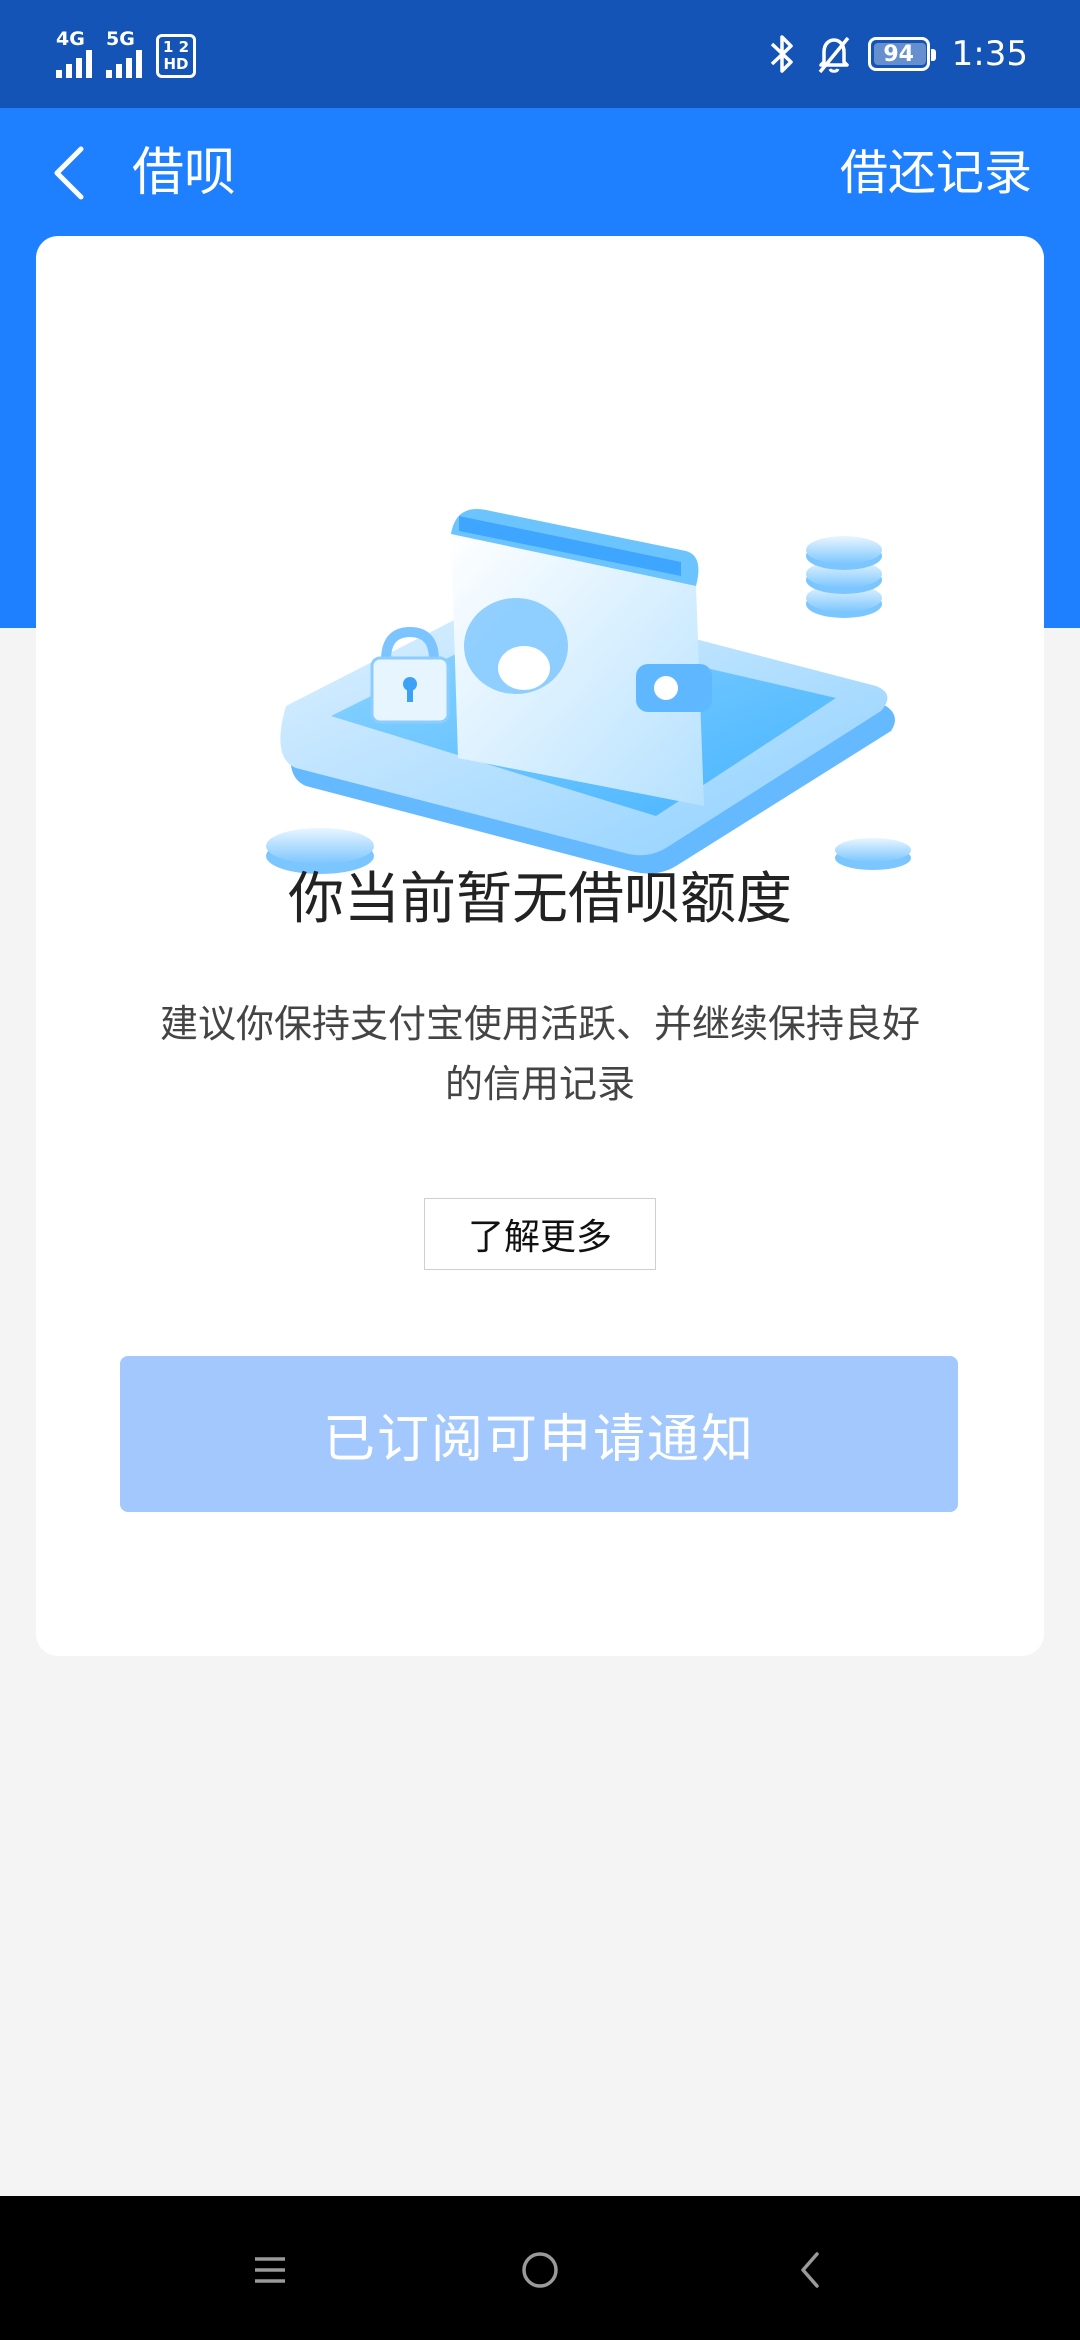  I want to click on battery-icon: 94, so click(901, 54).